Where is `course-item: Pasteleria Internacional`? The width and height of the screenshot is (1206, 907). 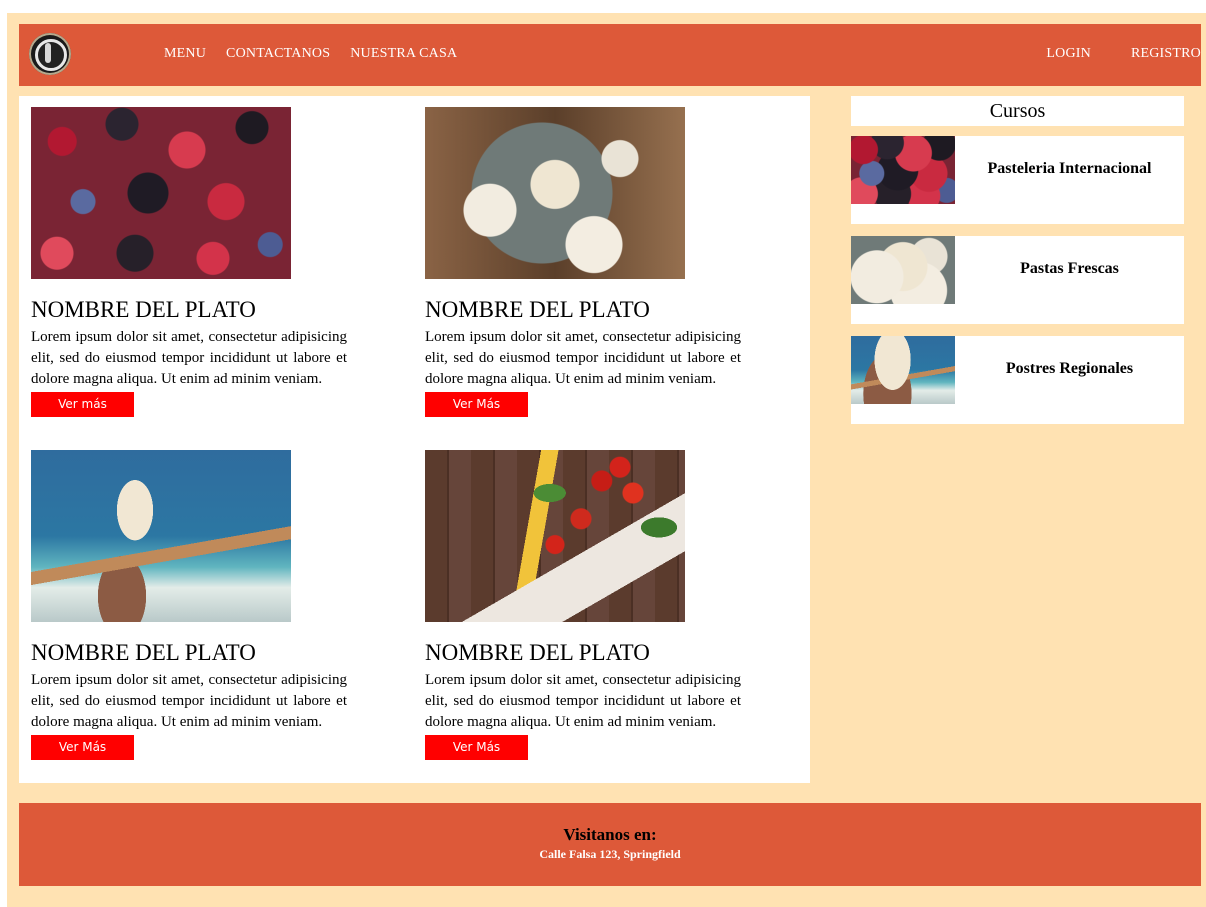
course-item: Pasteleria Internacional is located at coordinates (1017, 180).